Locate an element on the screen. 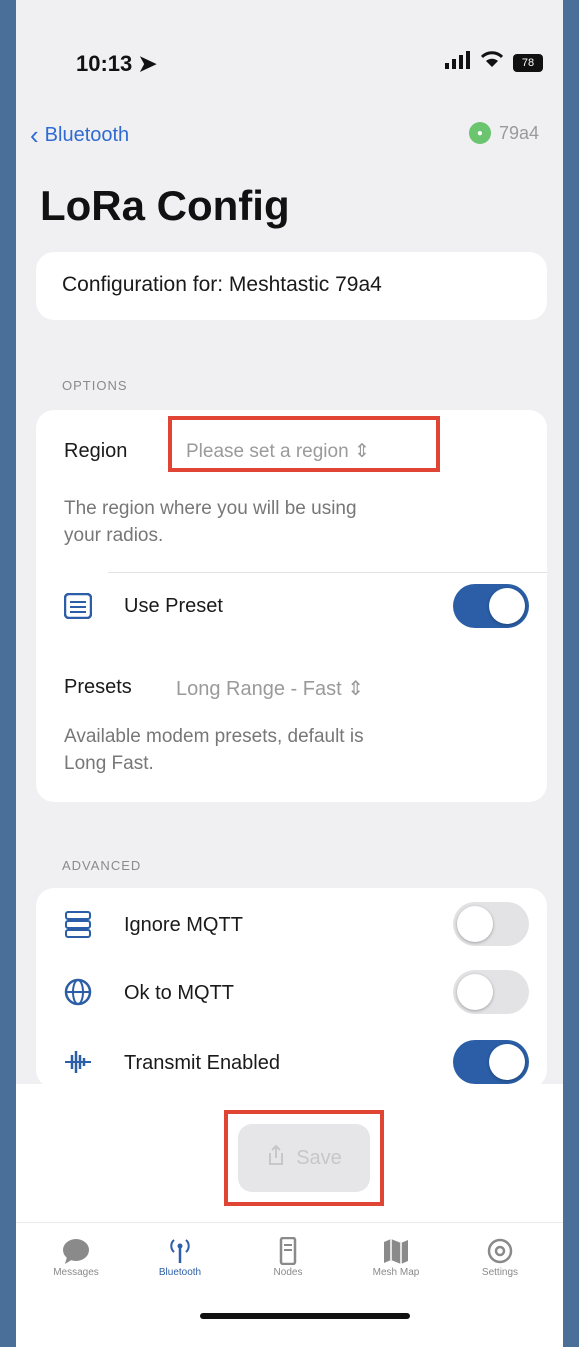 The width and height of the screenshot is (579, 1347). preset-list-icon is located at coordinates (78, 606).